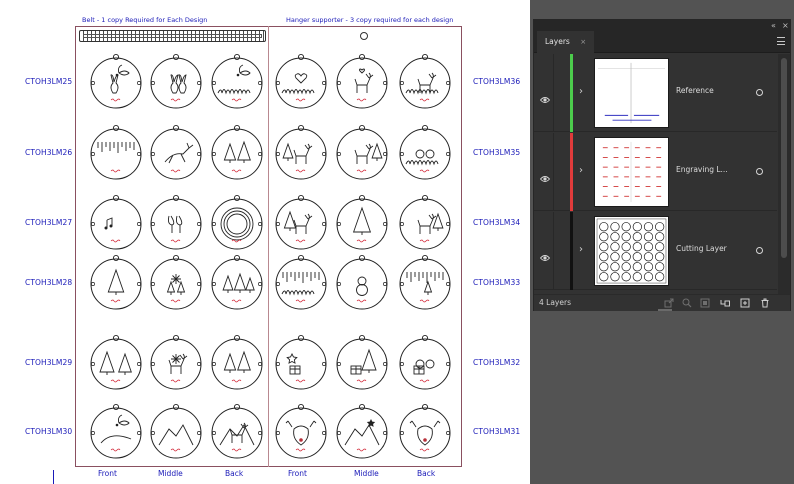 The width and height of the screenshot is (794, 484). Describe the element at coordinates (237, 223) in the screenshot. I see `ornament-wreath-rings` at that location.